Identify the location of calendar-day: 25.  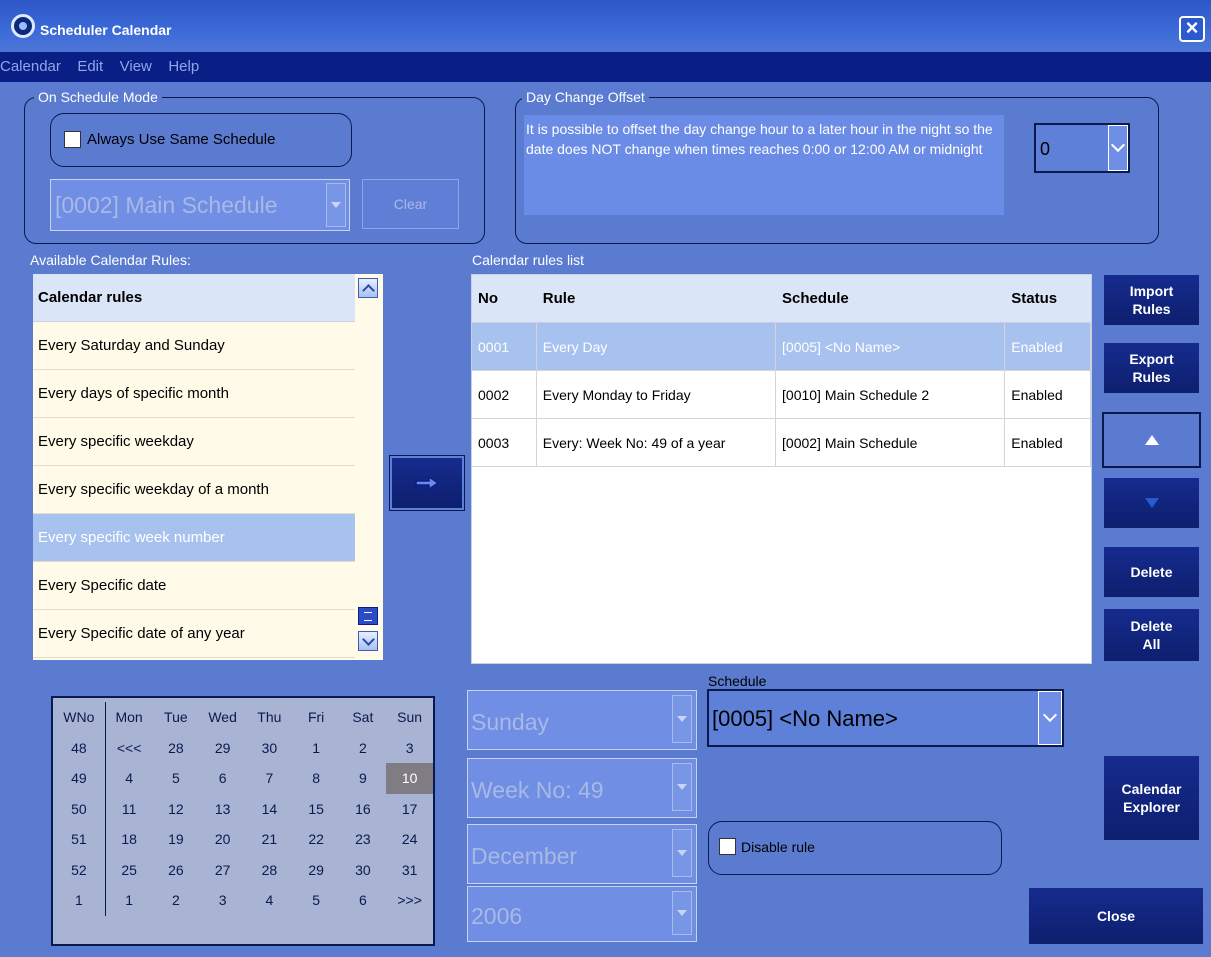
(129, 870).